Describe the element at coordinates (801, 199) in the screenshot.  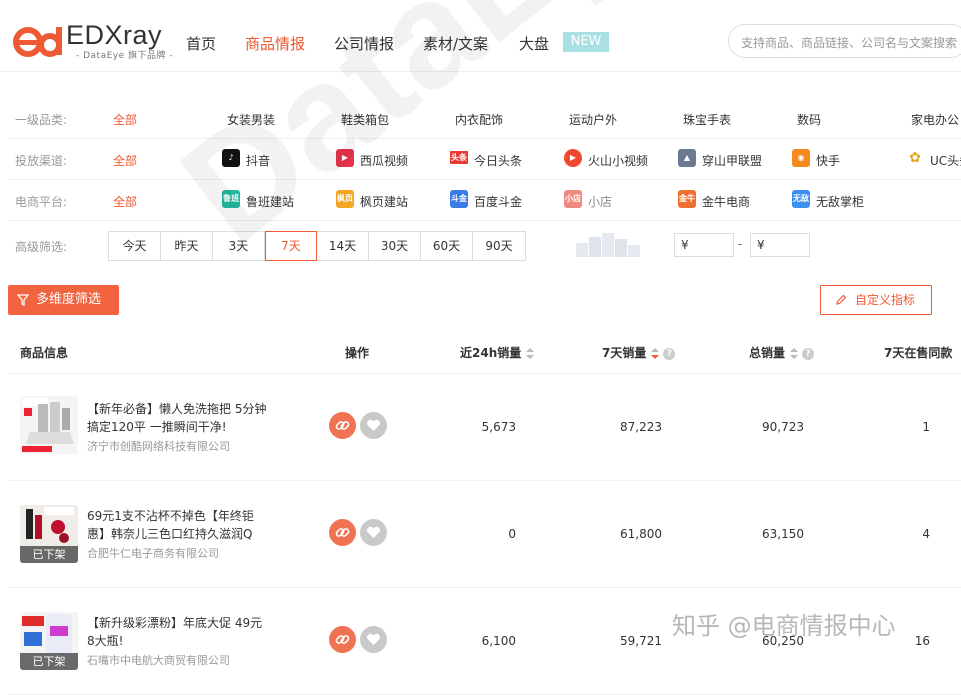
I see `wudi-icon: 无敌` at that location.